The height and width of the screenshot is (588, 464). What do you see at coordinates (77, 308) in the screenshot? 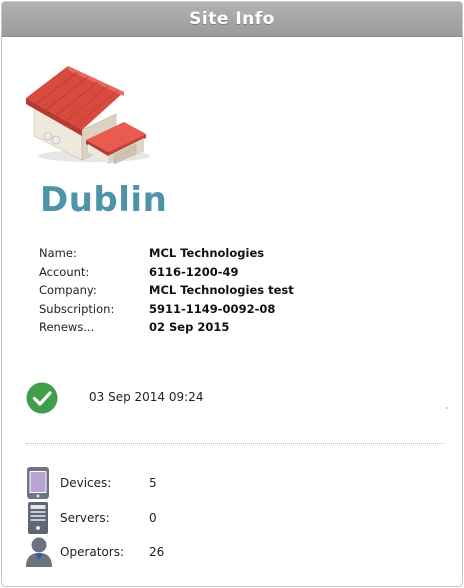
I see `detail-label: Subscription:` at bounding box center [77, 308].